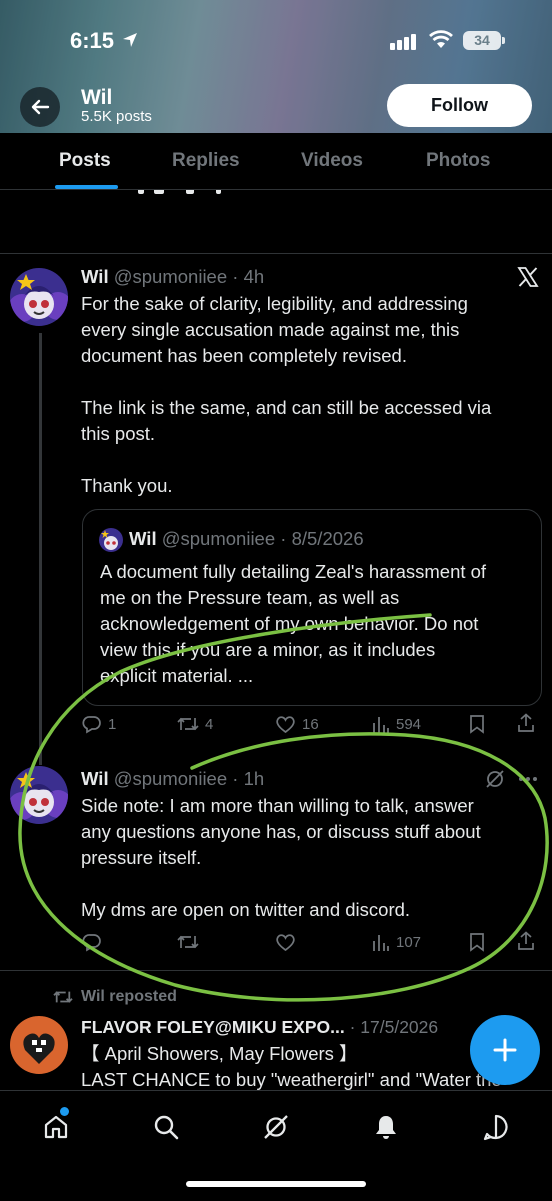 The height and width of the screenshot is (1201, 552). I want to click on thread-line, so click(40, 549).